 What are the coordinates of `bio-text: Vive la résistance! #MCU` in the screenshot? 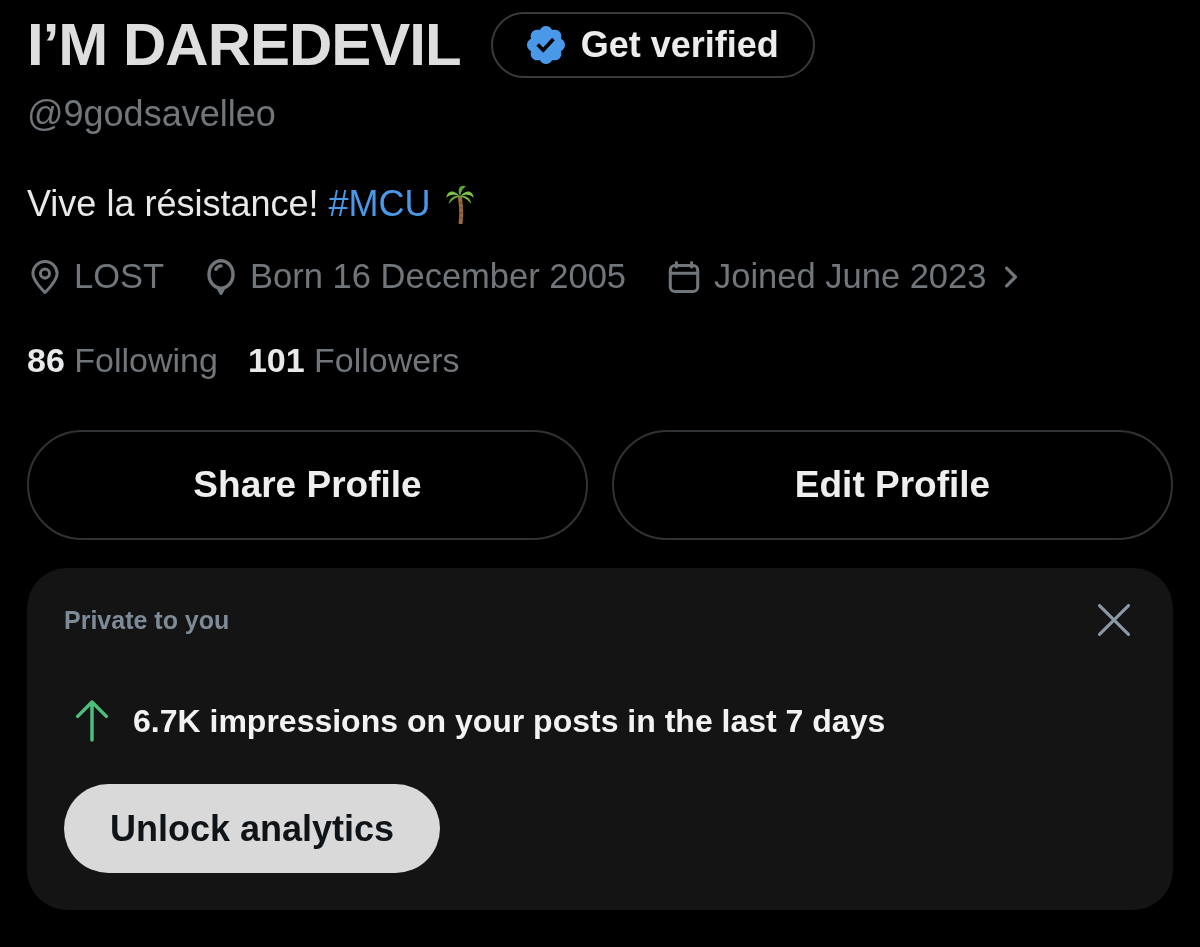 It's located at (251, 204).